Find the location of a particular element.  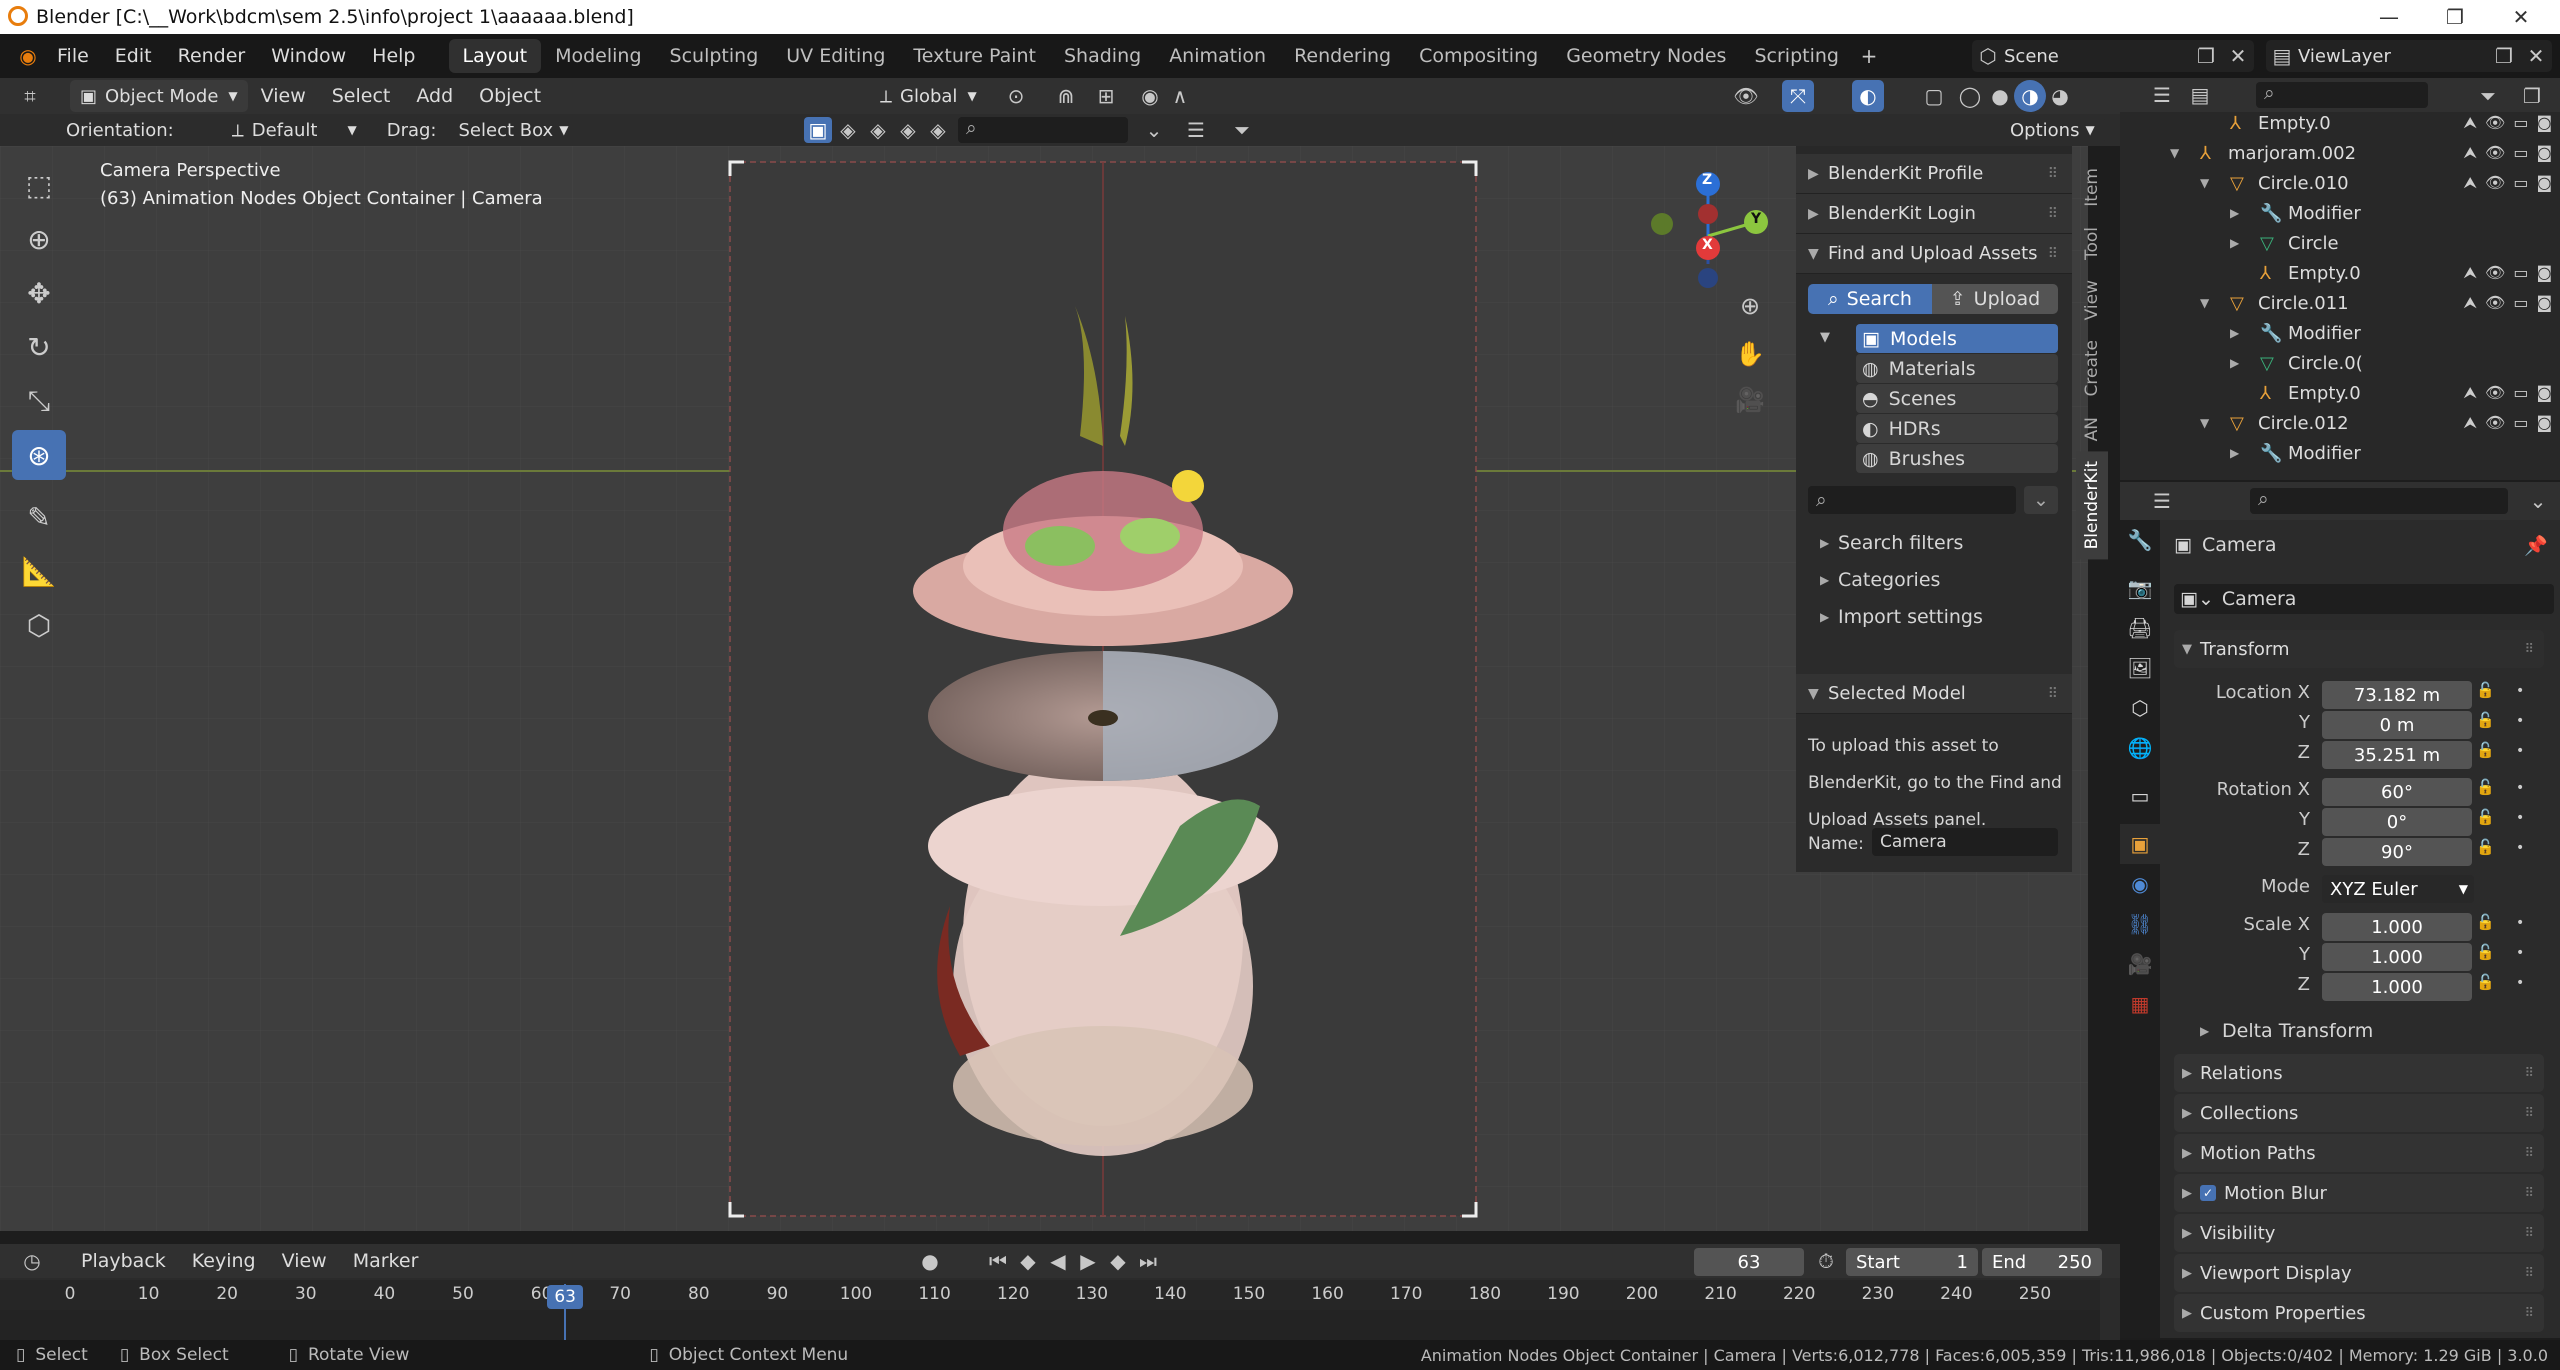

tool-tab-icon: 🔧 is located at coordinates (2140, 540).